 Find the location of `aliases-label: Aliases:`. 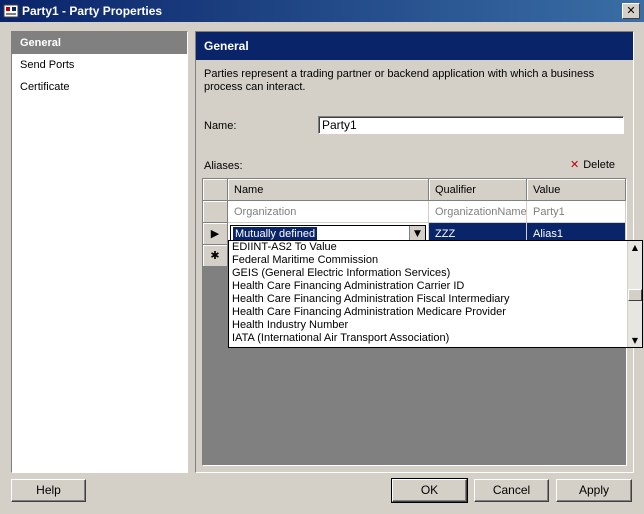

aliases-label: Aliases: is located at coordinates (223, 166).